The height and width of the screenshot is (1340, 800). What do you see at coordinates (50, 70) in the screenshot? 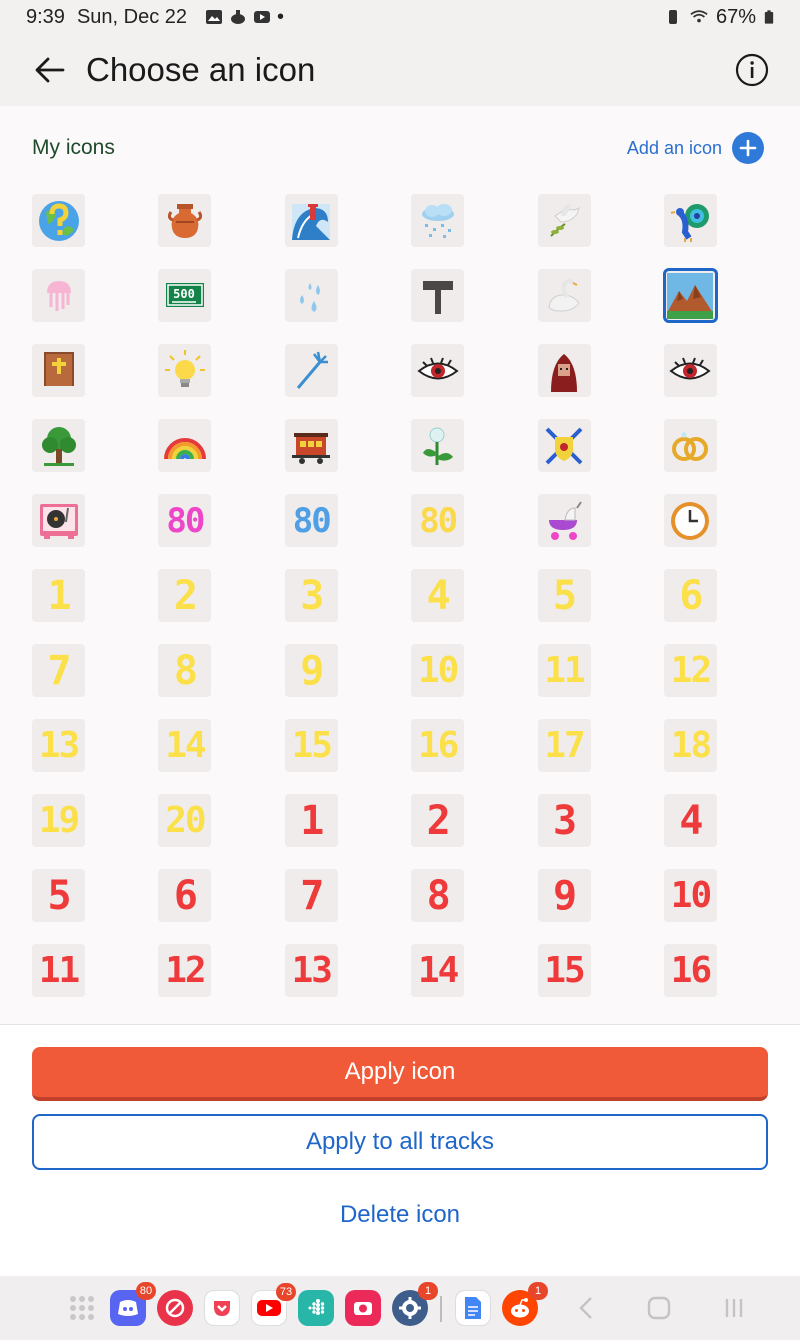
I see `back-button` at bounding box center [50, 70].